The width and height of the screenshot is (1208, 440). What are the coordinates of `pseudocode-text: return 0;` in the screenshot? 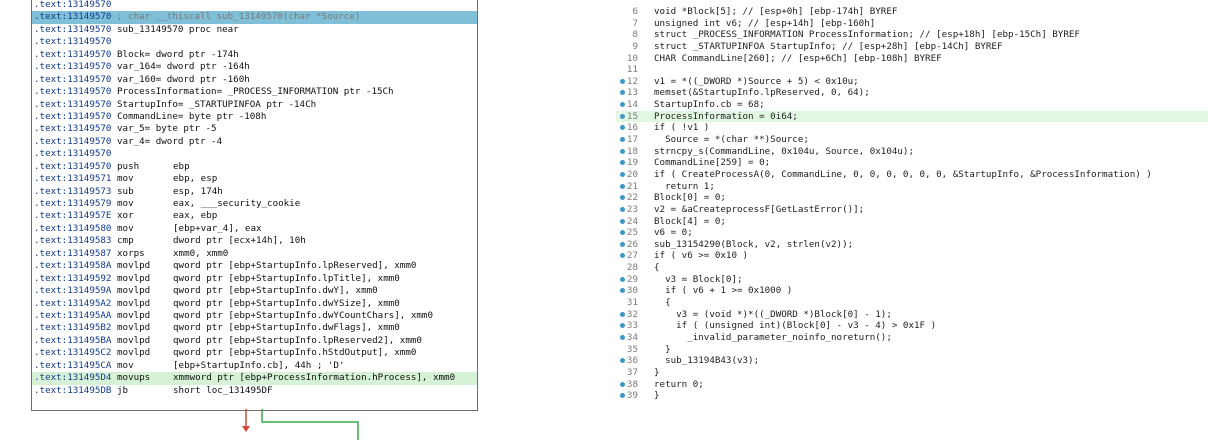 It's located at (679, 384).